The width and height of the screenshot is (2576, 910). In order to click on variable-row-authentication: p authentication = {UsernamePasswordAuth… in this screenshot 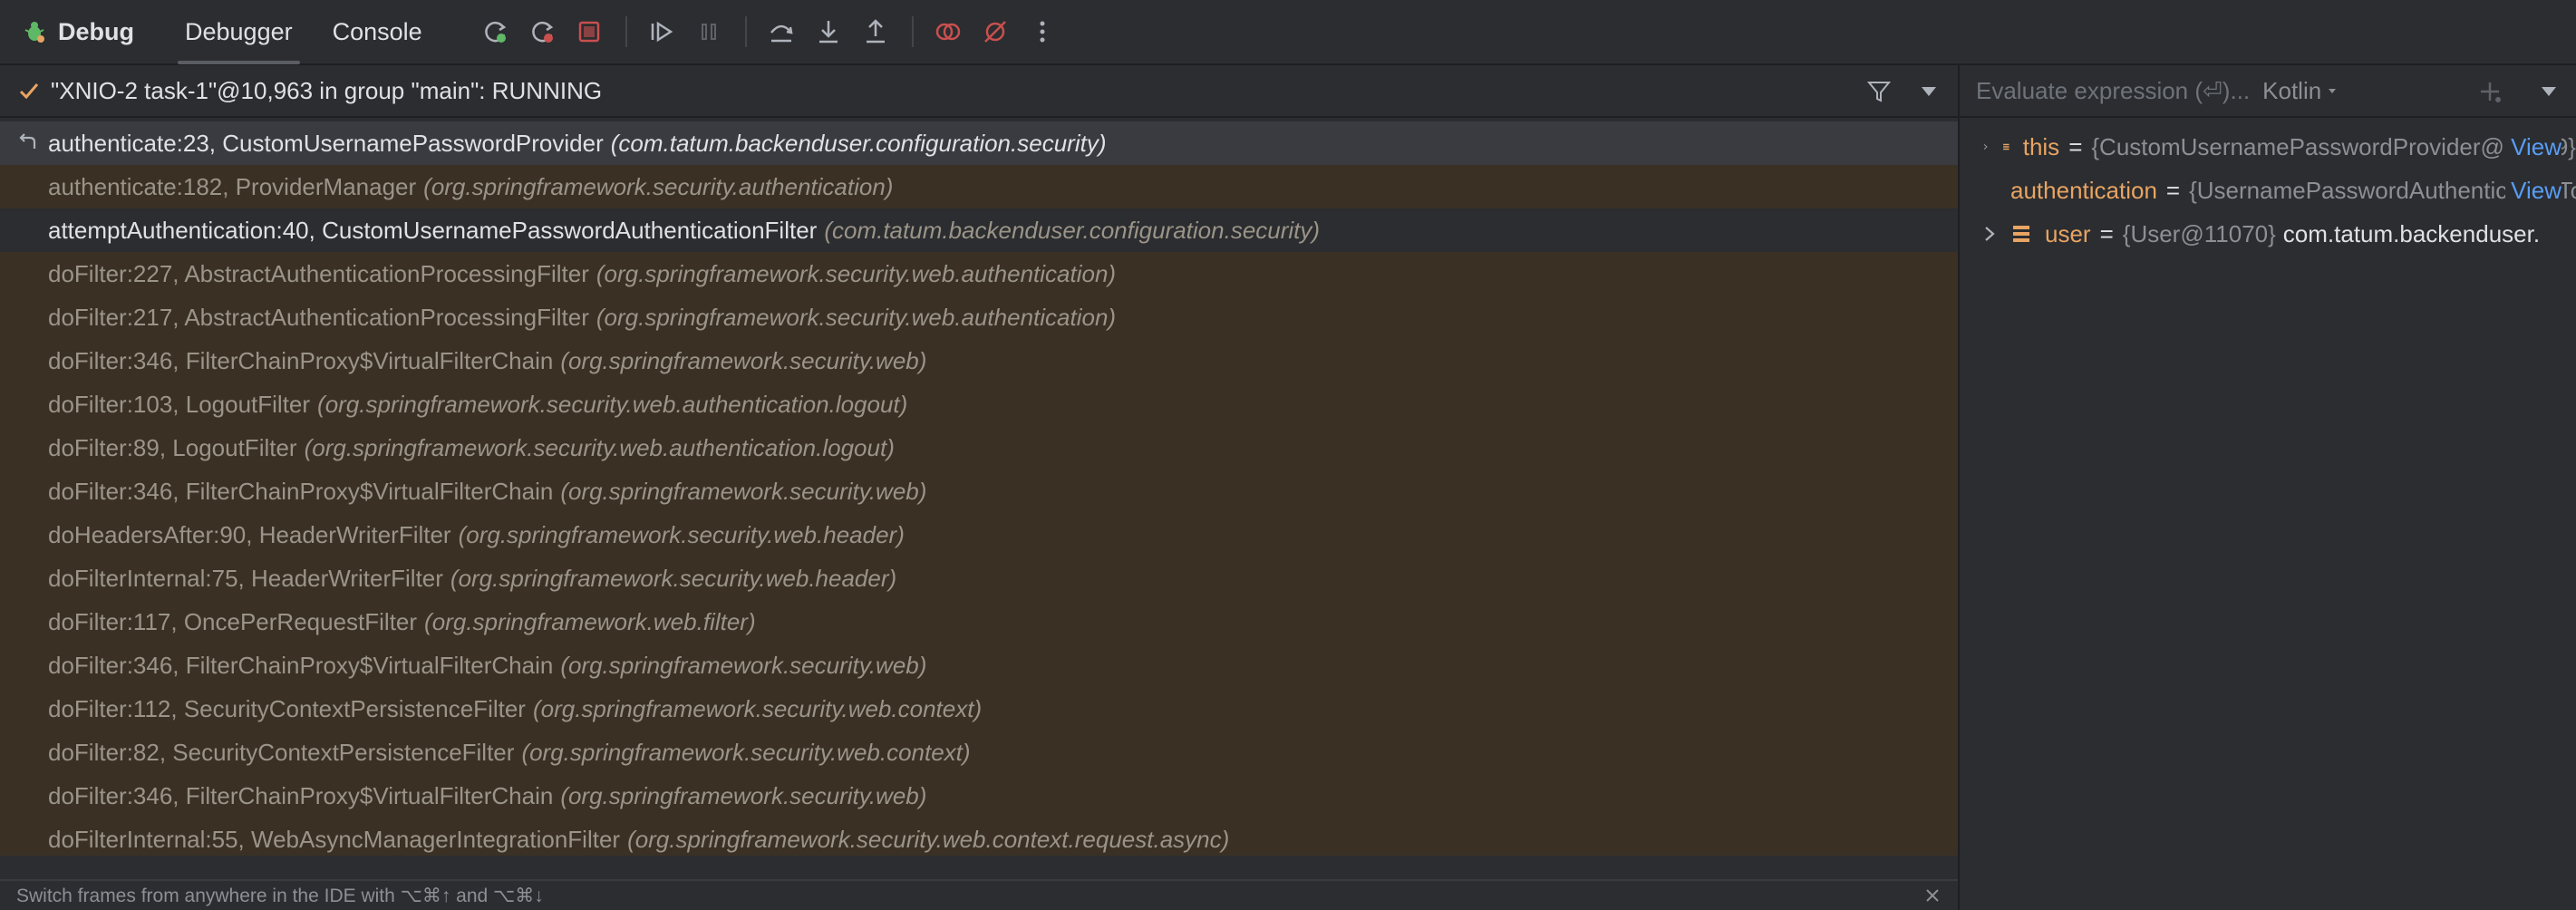, I will do `click(2268, 191)`.